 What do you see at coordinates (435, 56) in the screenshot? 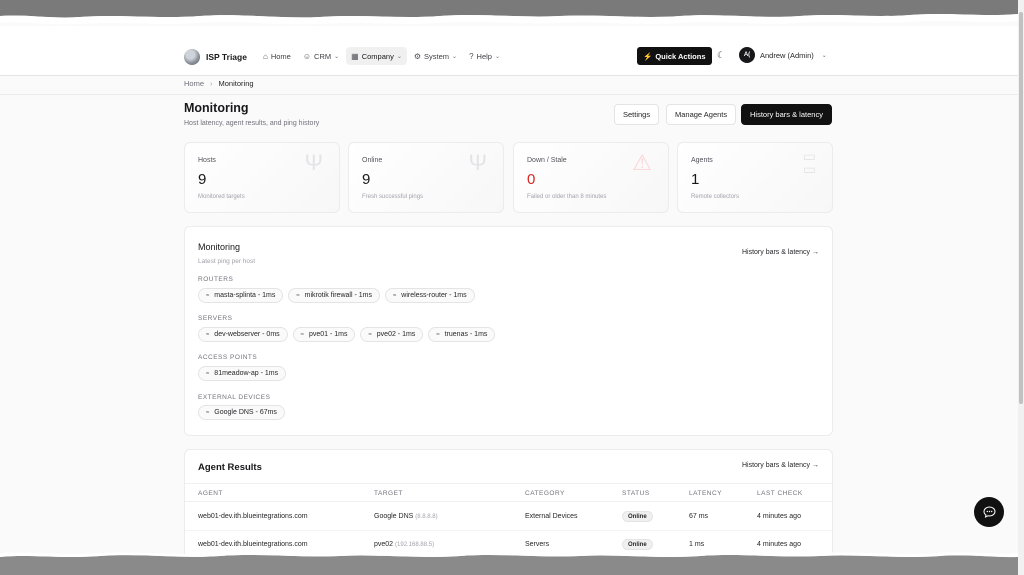
I see `nav-item-system: ⚙ System ⌄` at bounding box center [435, 56].